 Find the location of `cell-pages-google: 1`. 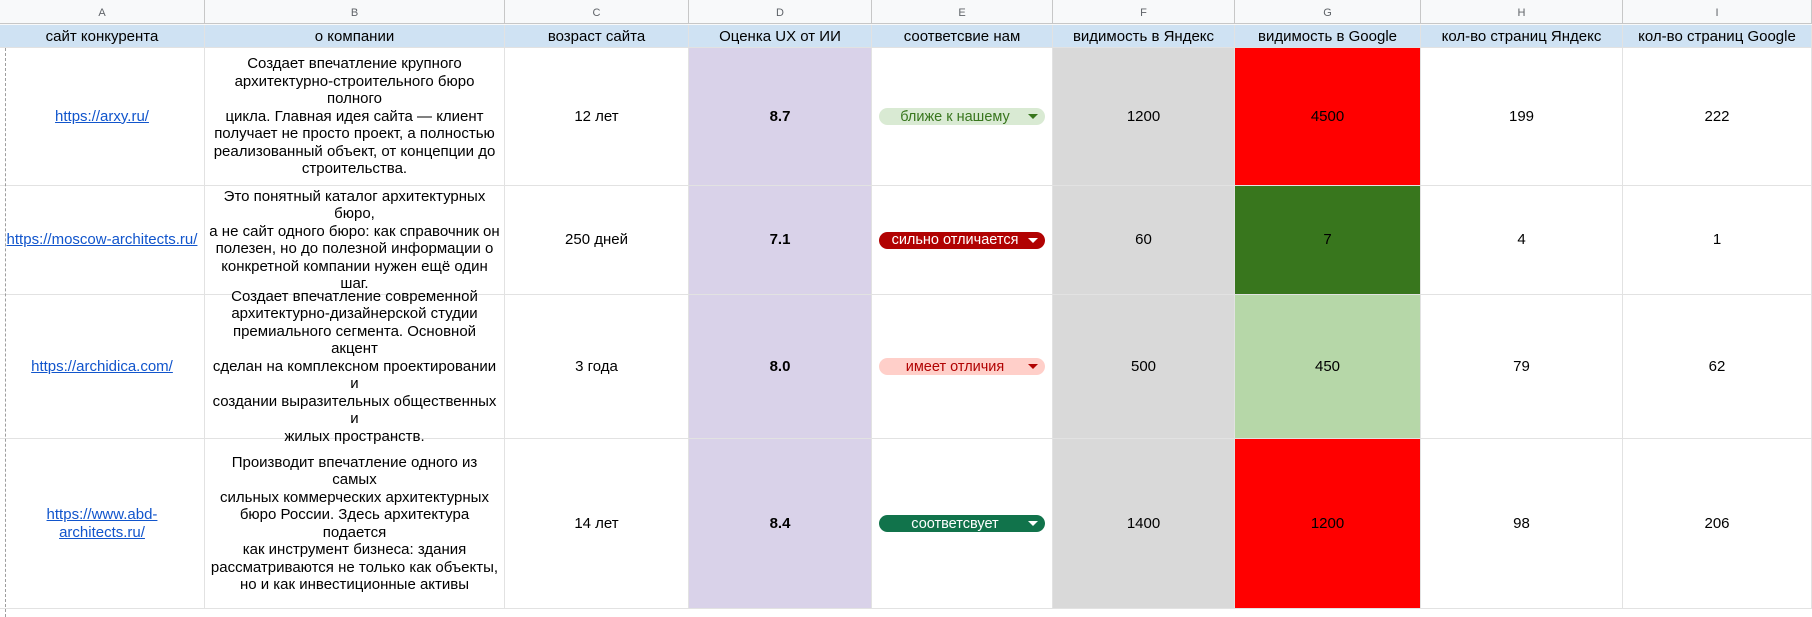

cell-pages-google: 1 is located at coordinates (1717, 240).